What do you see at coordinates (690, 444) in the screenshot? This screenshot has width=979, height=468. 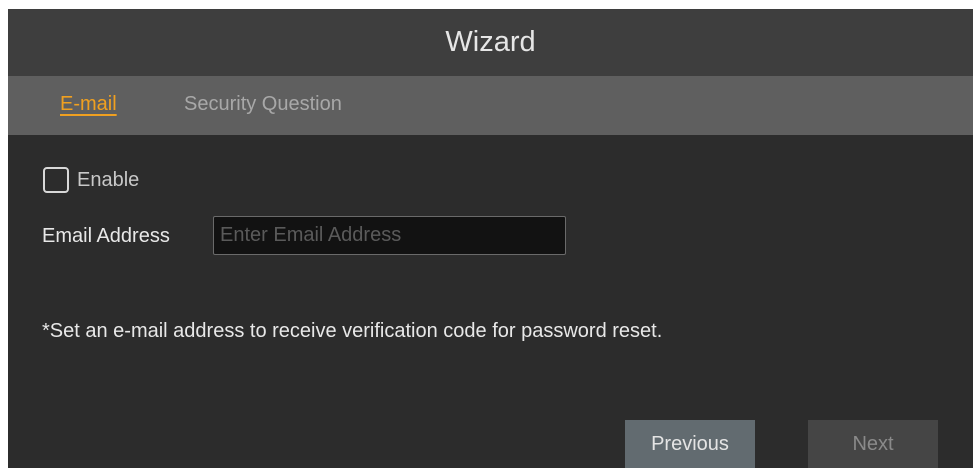 I see `previous-button: Previous` at bounding box center [690, 444].